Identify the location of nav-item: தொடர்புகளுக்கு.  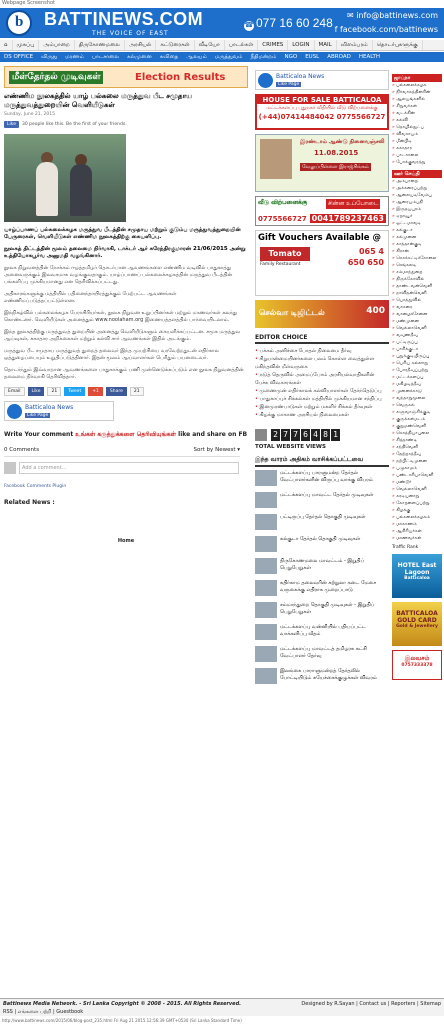
(398, 45).